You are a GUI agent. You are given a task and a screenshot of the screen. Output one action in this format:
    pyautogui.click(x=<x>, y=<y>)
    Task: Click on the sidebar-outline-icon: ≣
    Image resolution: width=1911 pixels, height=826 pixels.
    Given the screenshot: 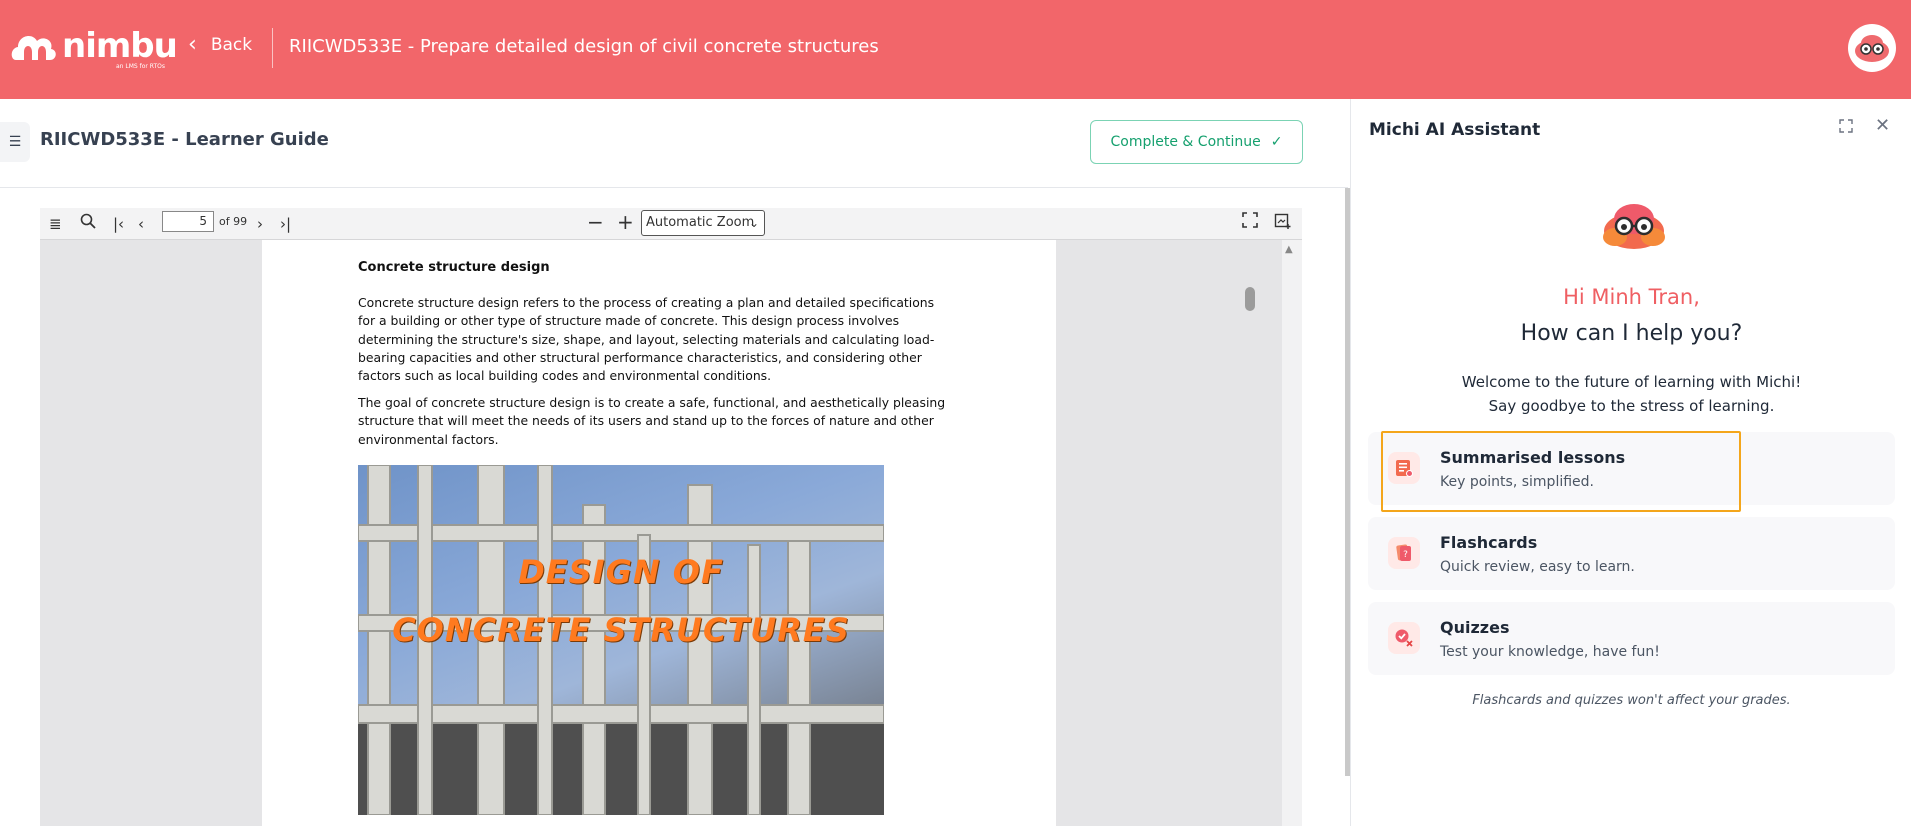 What is the action you would take?
    pyautogui.click(x=55, y=224)
    